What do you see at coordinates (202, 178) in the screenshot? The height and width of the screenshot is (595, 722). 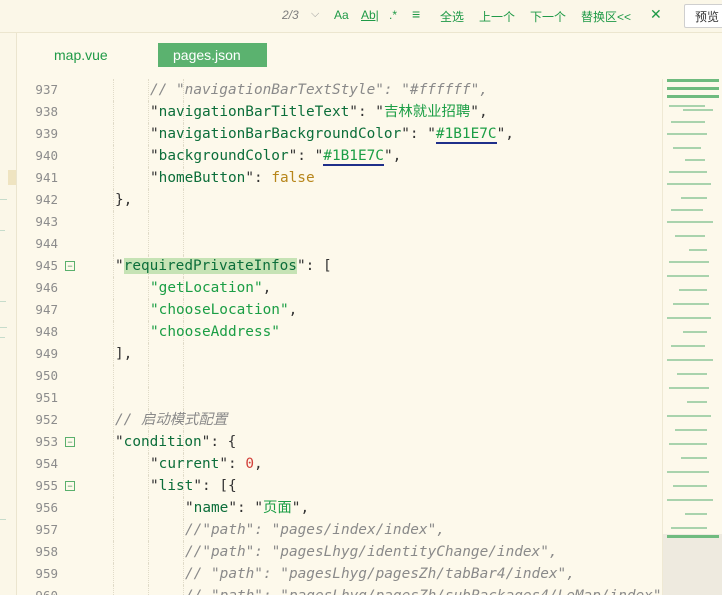 I see `code-token: homeButton` at bounding box center [202, 178].